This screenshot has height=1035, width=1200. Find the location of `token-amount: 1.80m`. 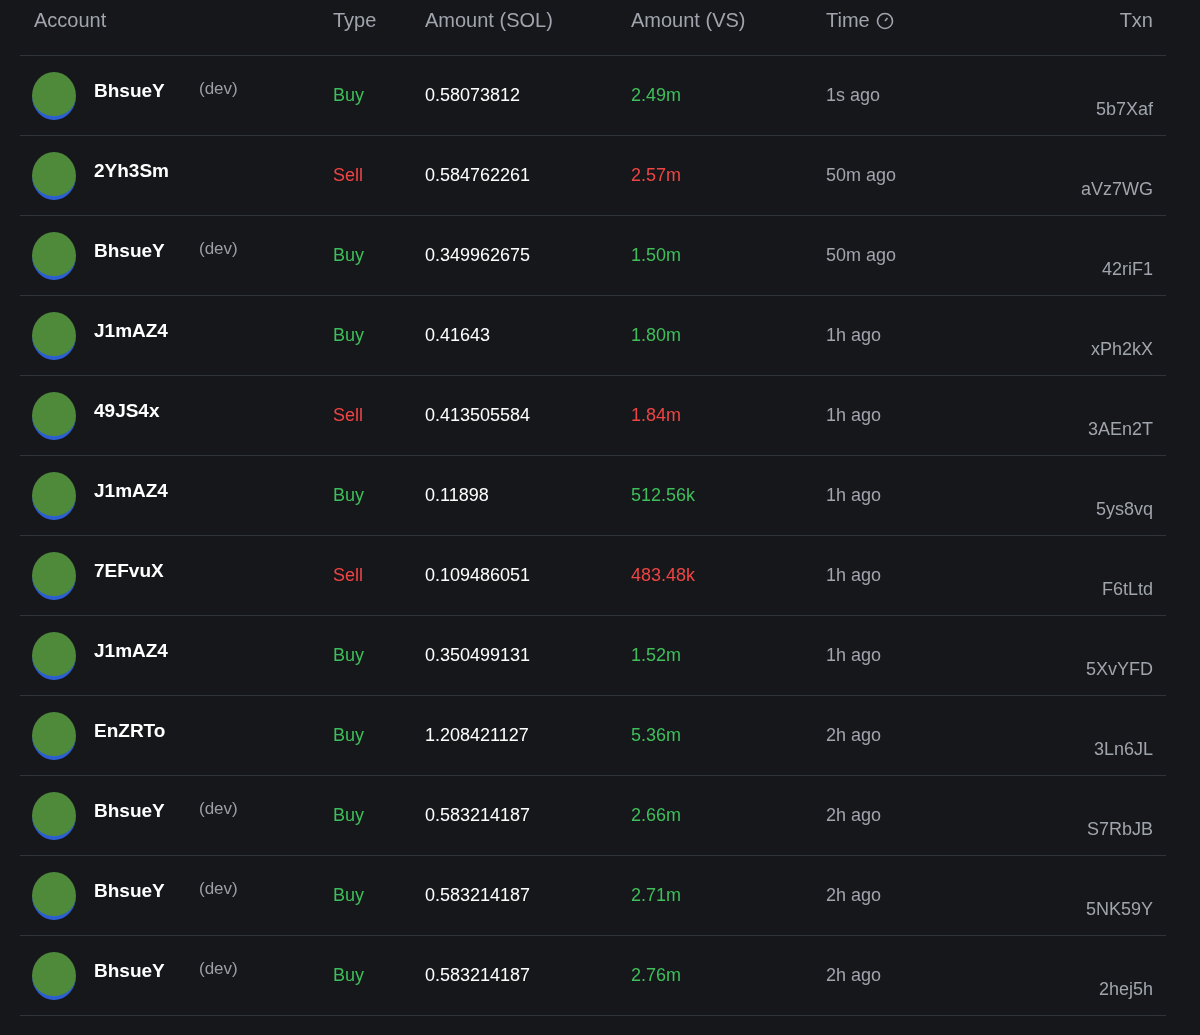

token-amount: 1.80m is located at coordinates (656, 335).